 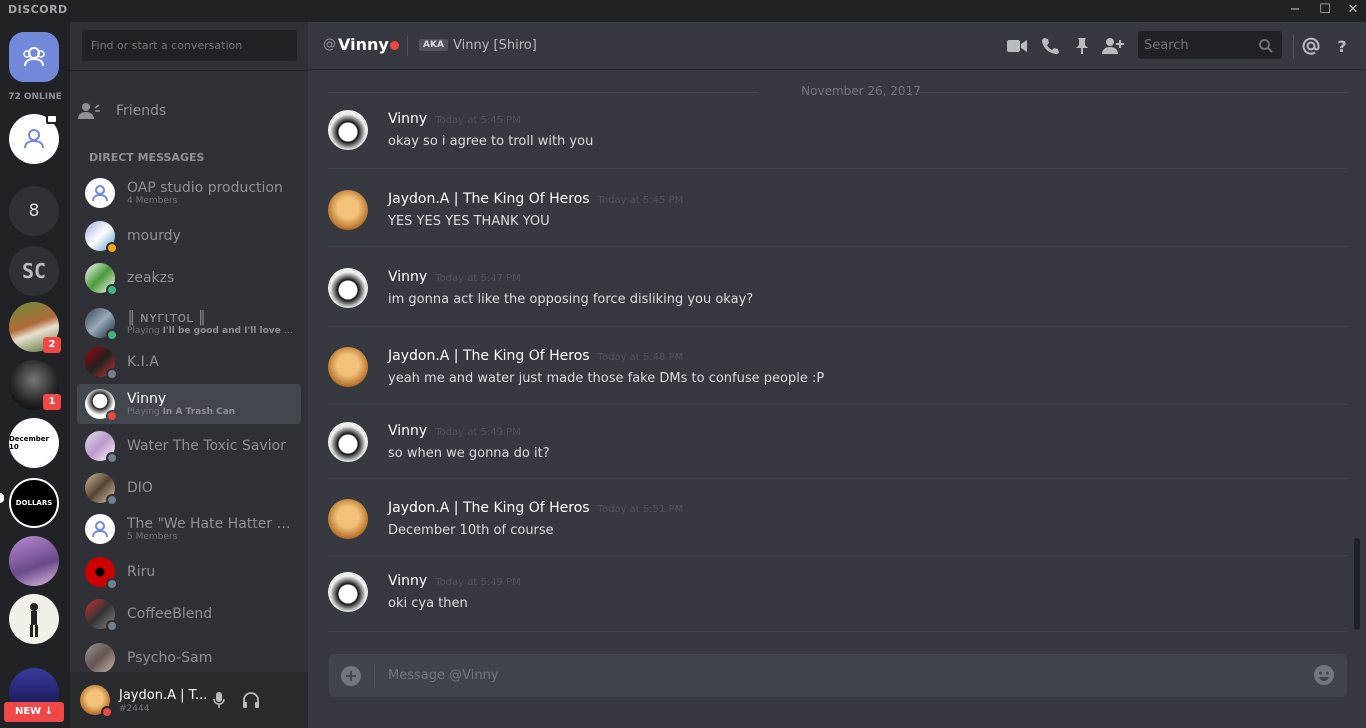 What do you see at coordinates (189, 111) in the screenshot?
I see `friends-nav-item: Friends` at bounding box center [189, 111].